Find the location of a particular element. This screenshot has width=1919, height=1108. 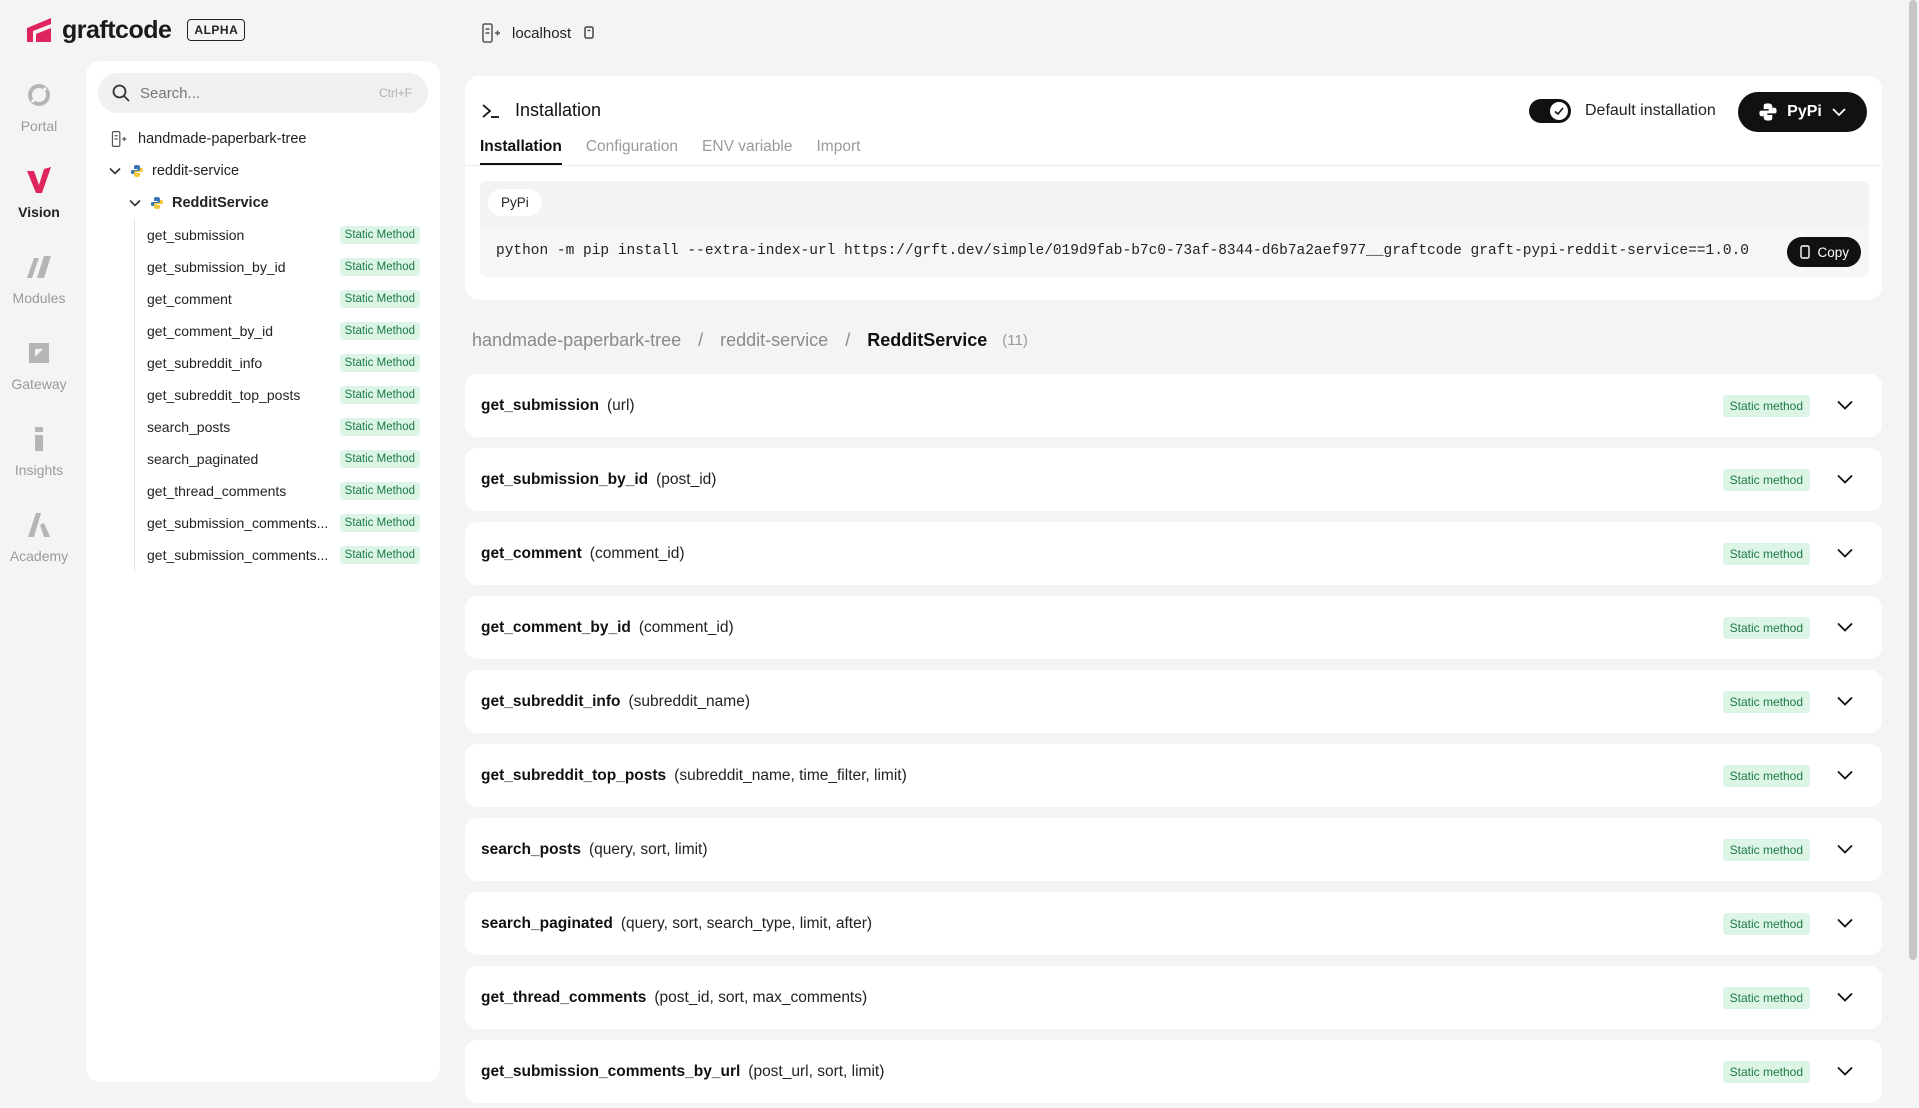

default-installation-toggle: Default installation is located at coordinates (1622, 111).